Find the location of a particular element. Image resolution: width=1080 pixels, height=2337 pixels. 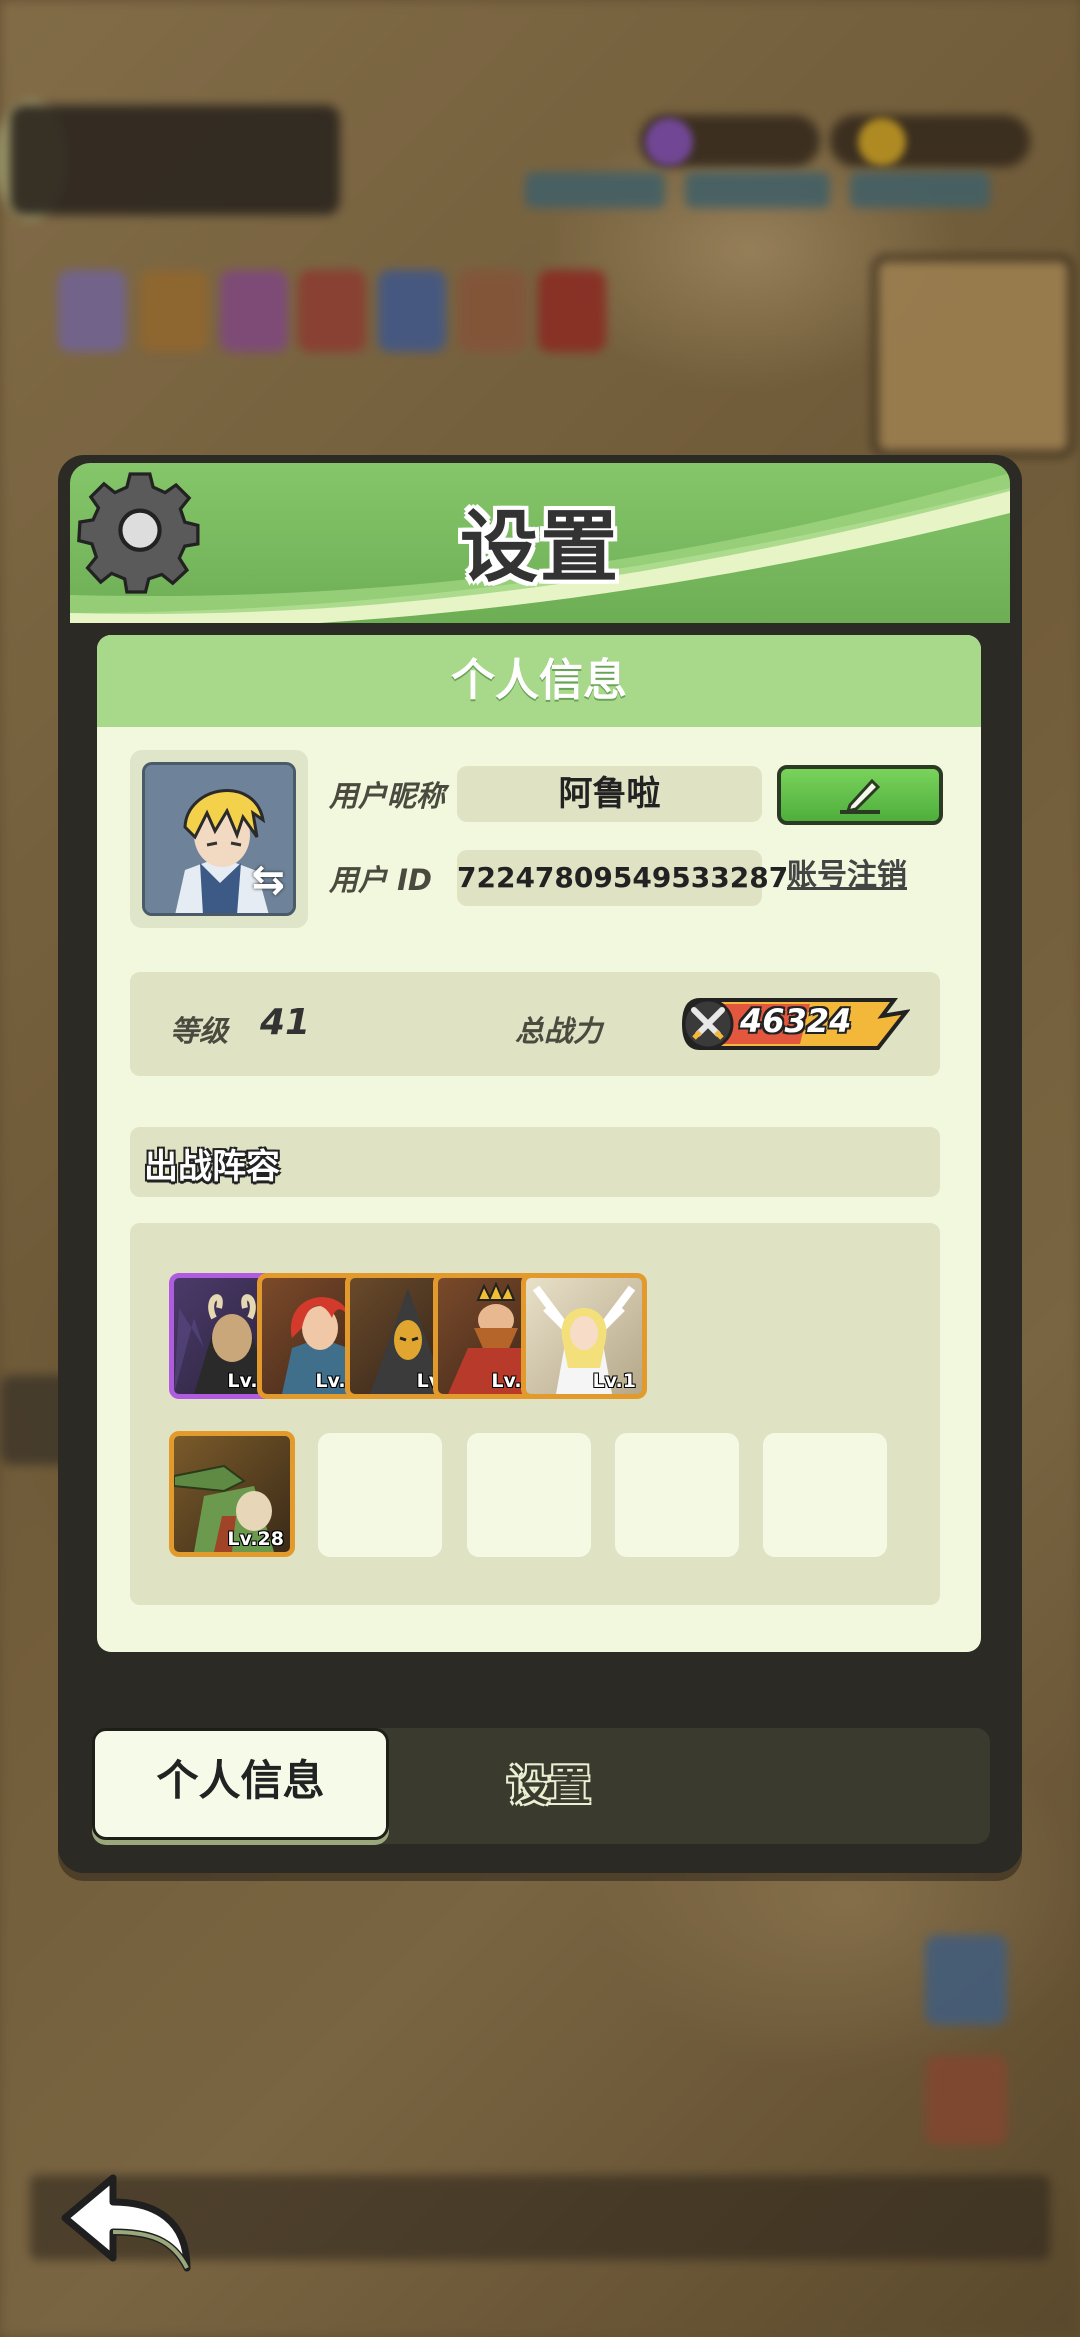

level-label: 等级 is located at coordinates (199, 1031).